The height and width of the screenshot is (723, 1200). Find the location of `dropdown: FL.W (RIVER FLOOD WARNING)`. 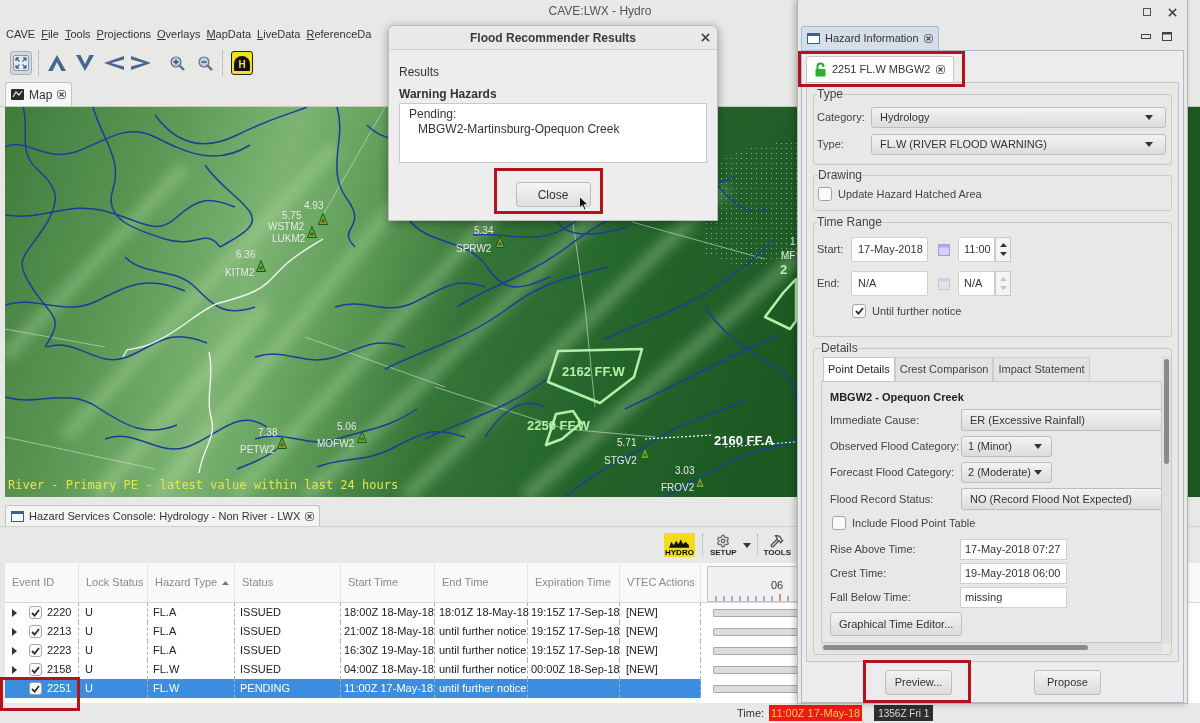

dropdown: FL.W (RIVER FLOOD WARNING) is located at coordinates (1018, 144).